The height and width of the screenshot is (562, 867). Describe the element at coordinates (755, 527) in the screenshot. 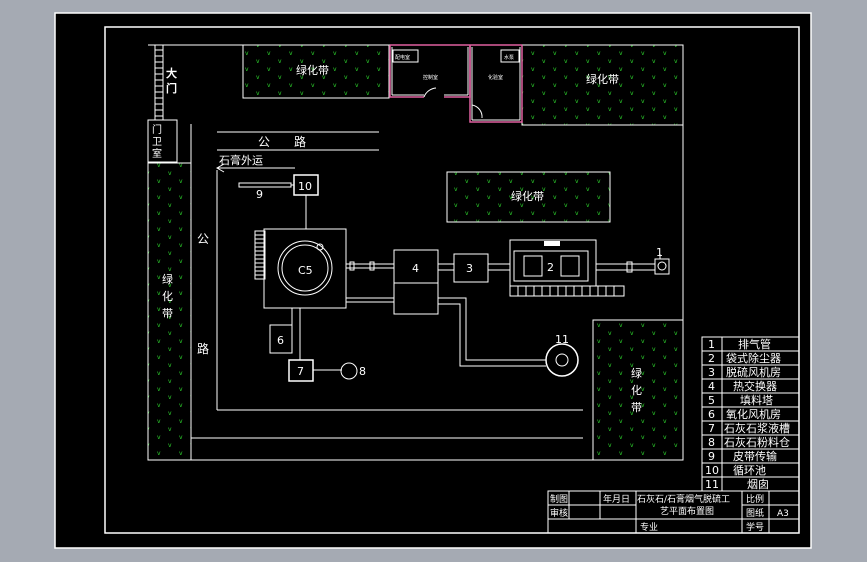

I see `title-no: 学号` at that location.